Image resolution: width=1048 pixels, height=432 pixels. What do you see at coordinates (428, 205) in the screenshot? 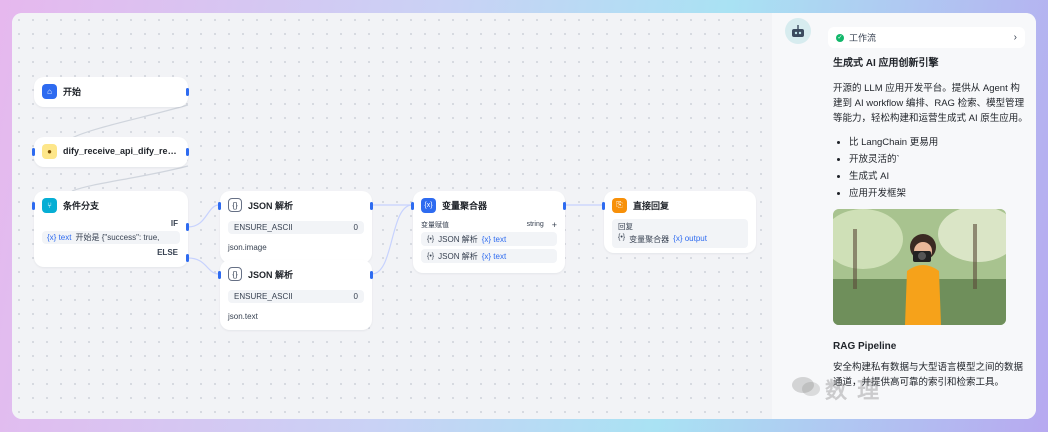
I see `variable-icon: {x}` at bounding box center [428, 205].